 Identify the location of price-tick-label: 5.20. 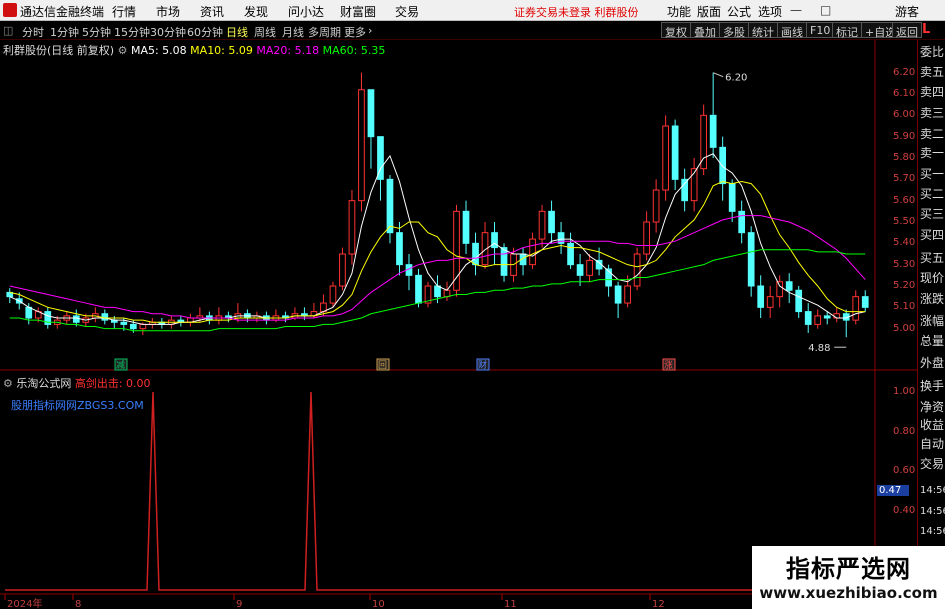
(904, 285).